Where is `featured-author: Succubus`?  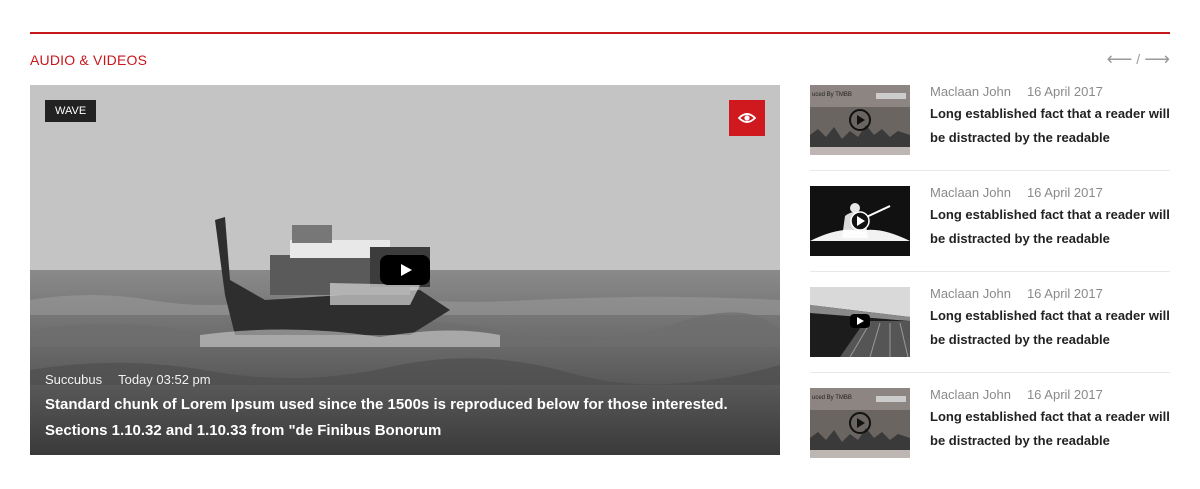 featured-author: Succubus is located at coordinates (73, 379).